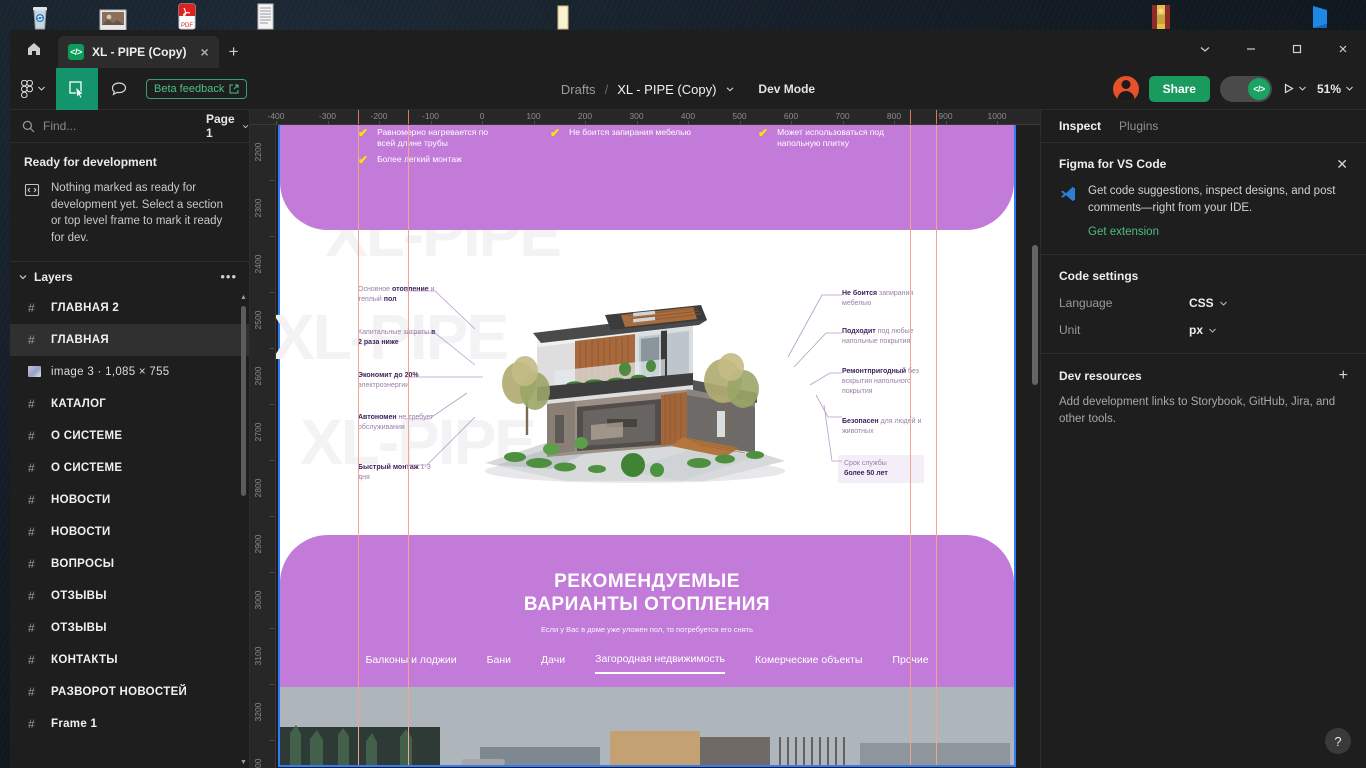  Describe the element at coordinates (87, 467) in the screenshot. I see `layer-name: О СИСТЕМЕ` at that location.